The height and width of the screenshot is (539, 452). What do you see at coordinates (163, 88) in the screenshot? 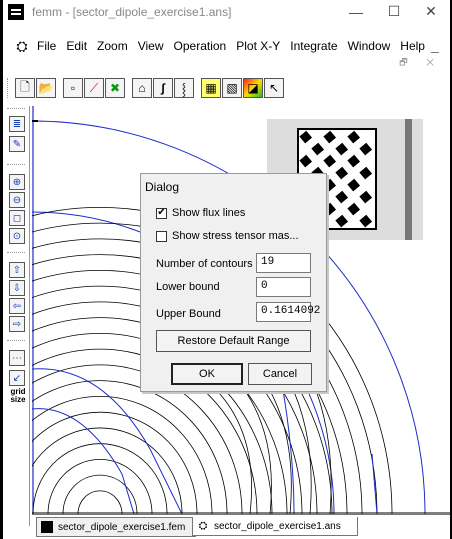
I see `integrate-icon: ∫` at bounding box center [163, 88].